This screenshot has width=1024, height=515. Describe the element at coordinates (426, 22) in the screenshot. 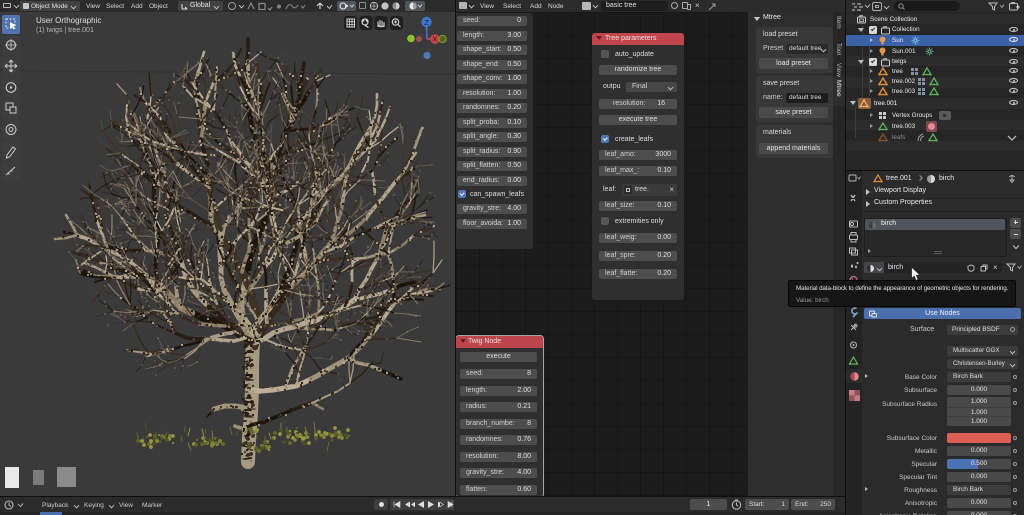

I see `svg-text: Z` at that location.